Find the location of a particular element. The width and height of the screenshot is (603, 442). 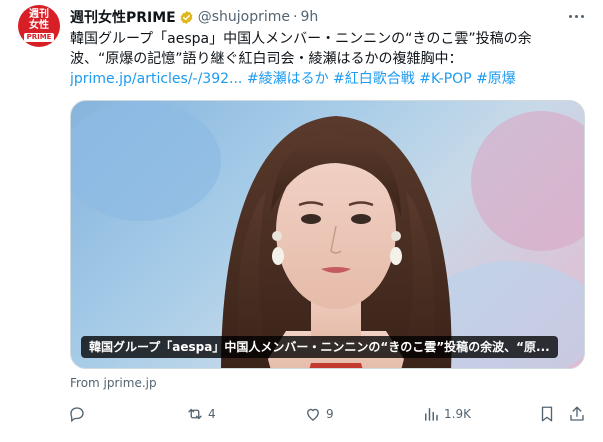

avatar-text-2: 女性 is located at coordinates (39, 25).